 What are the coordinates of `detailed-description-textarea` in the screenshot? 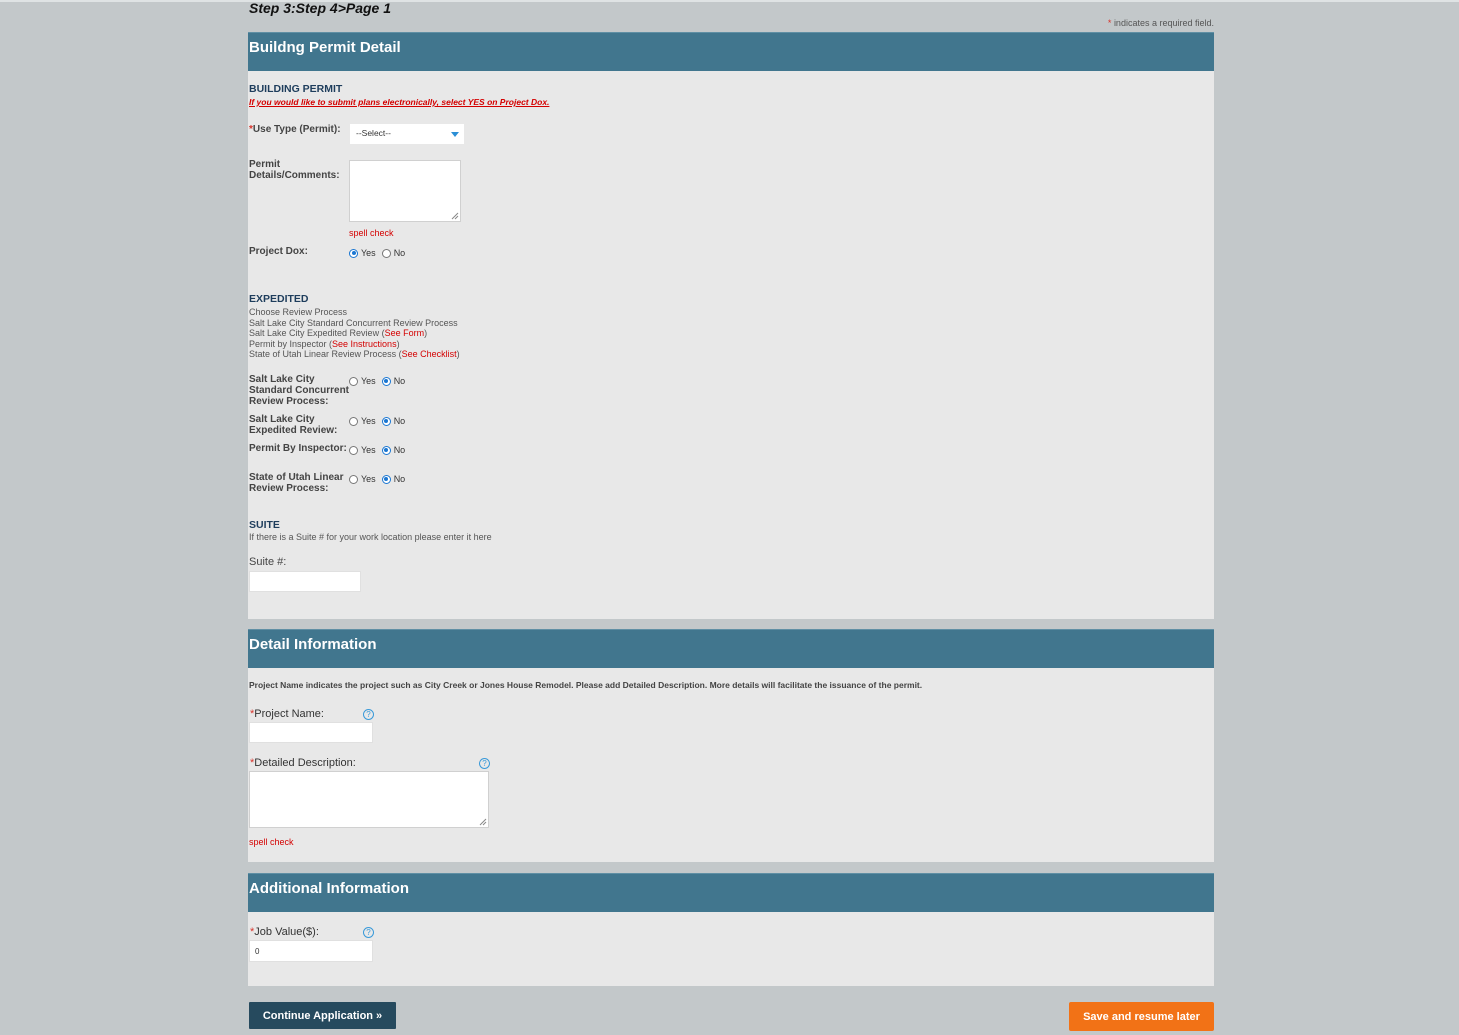 It's located at (369, 799).